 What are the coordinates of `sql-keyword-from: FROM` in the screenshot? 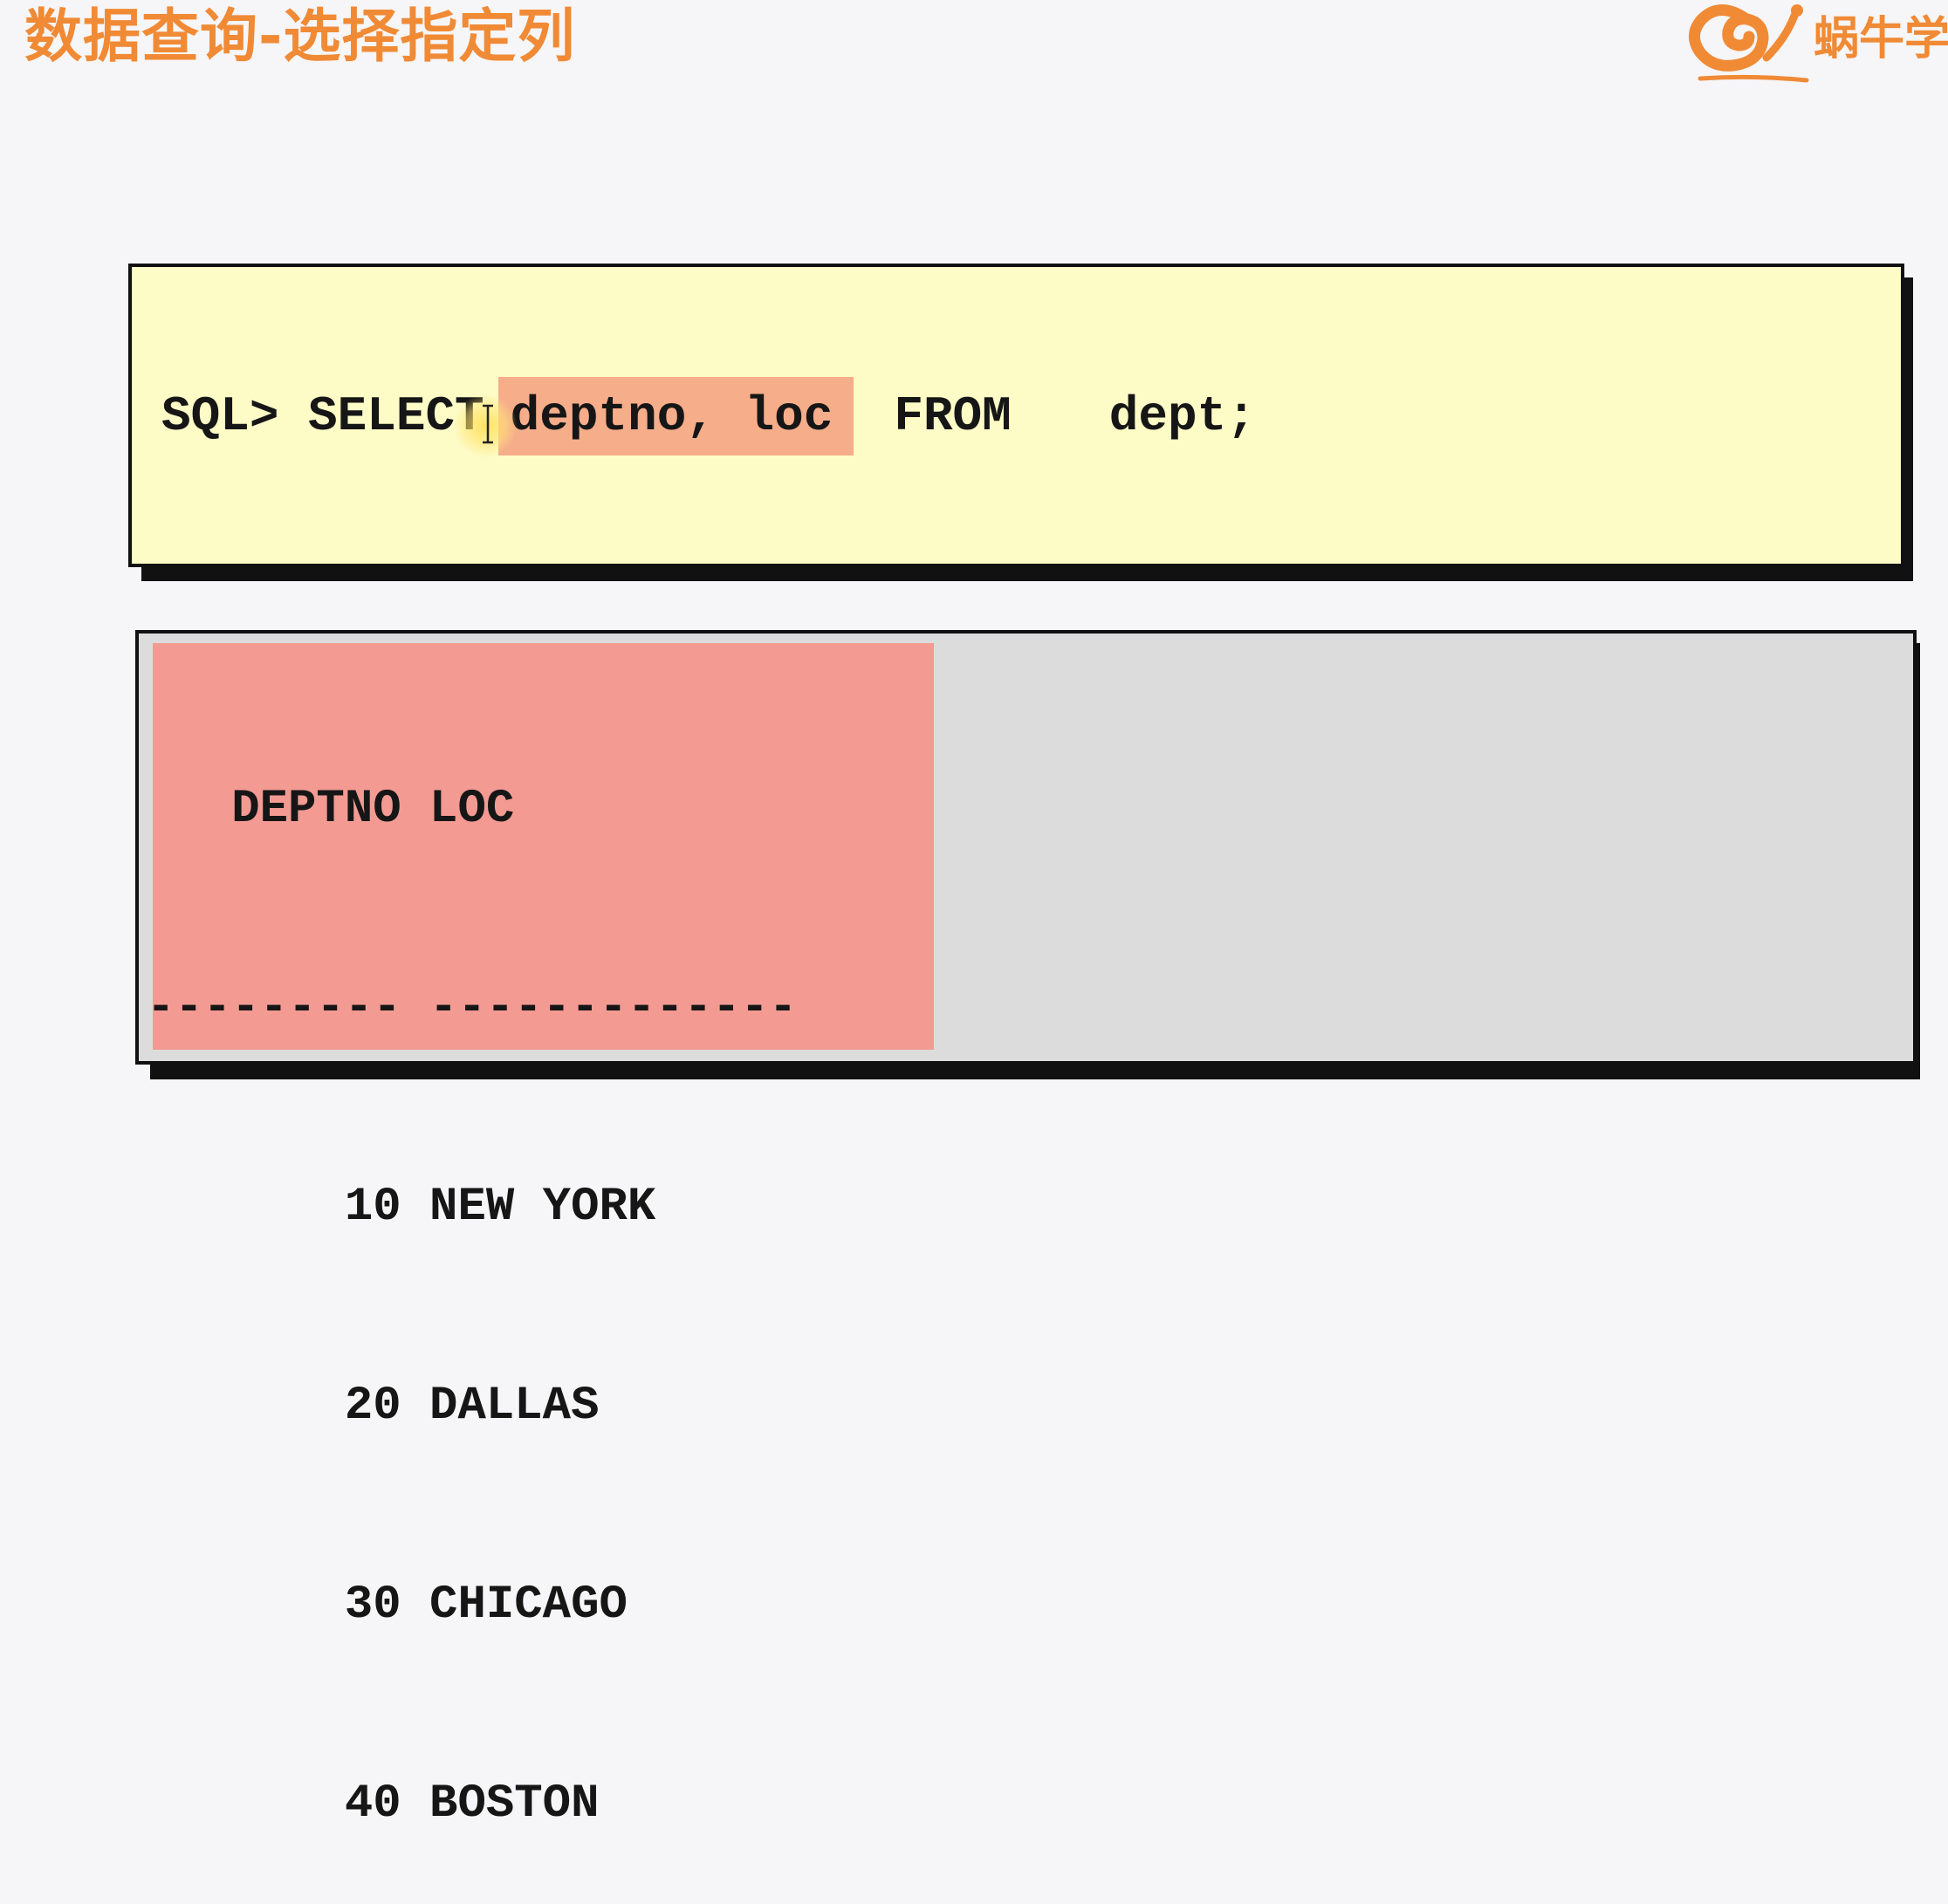 It's located at (953, 416).